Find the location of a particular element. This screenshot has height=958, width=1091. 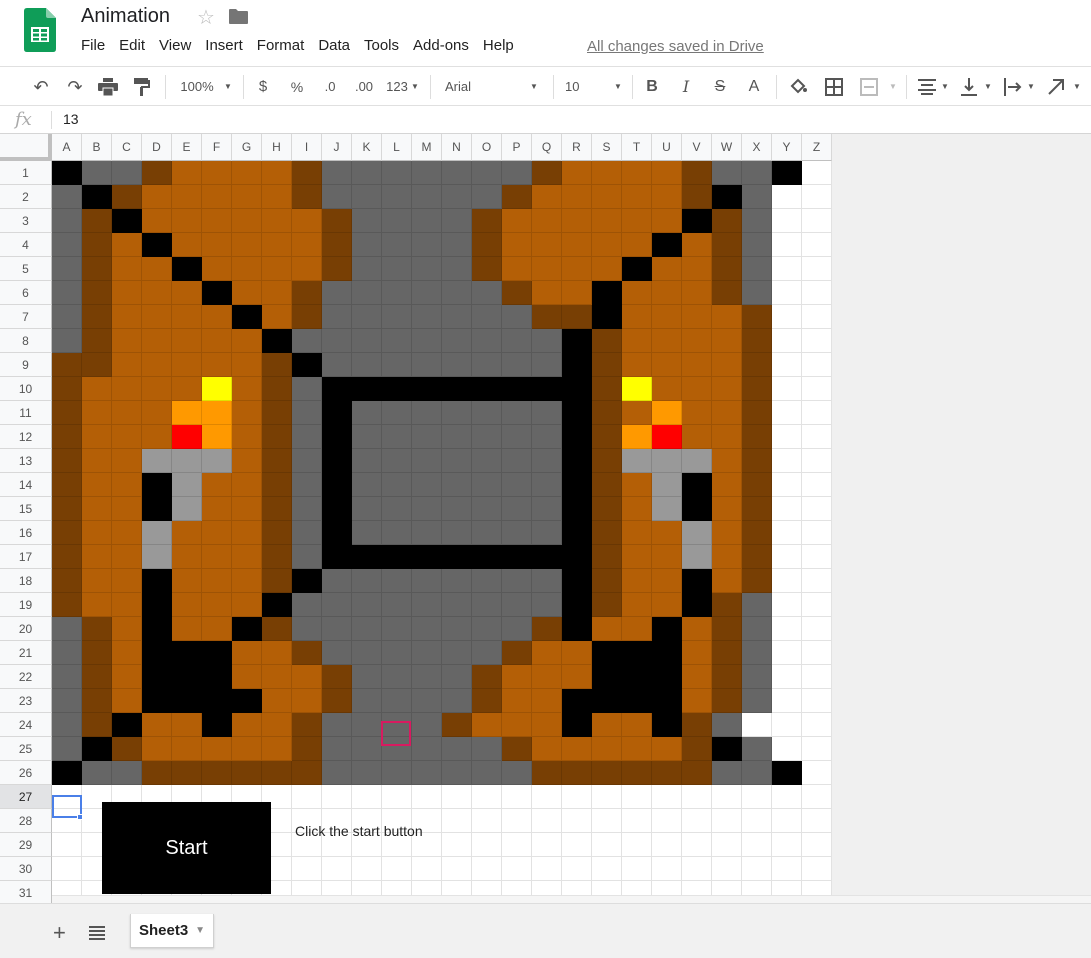

column-header: E is located at coordinates (187, 147).